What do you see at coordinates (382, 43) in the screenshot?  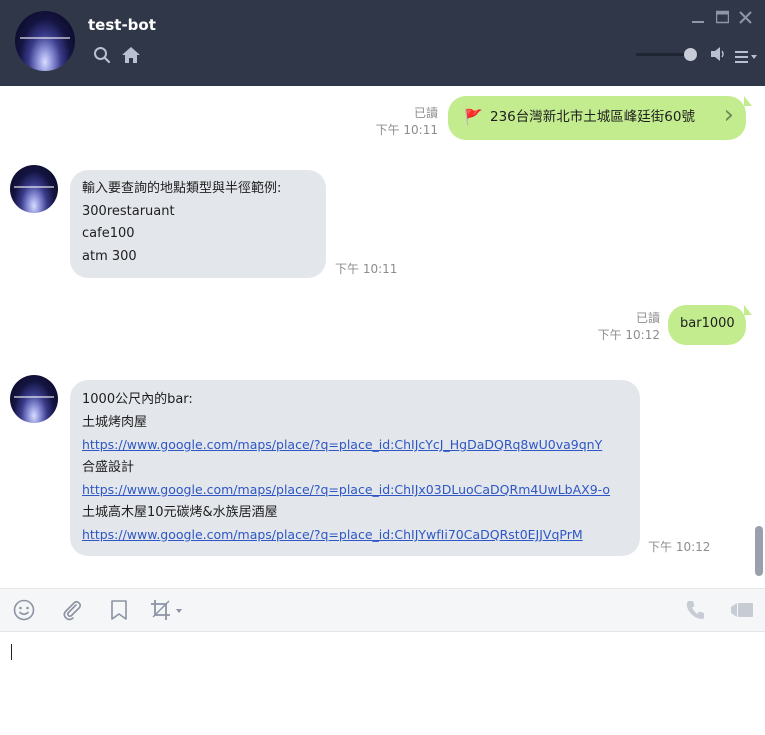 I see `chat-header: test-bot` at bounding box center [382, 43].